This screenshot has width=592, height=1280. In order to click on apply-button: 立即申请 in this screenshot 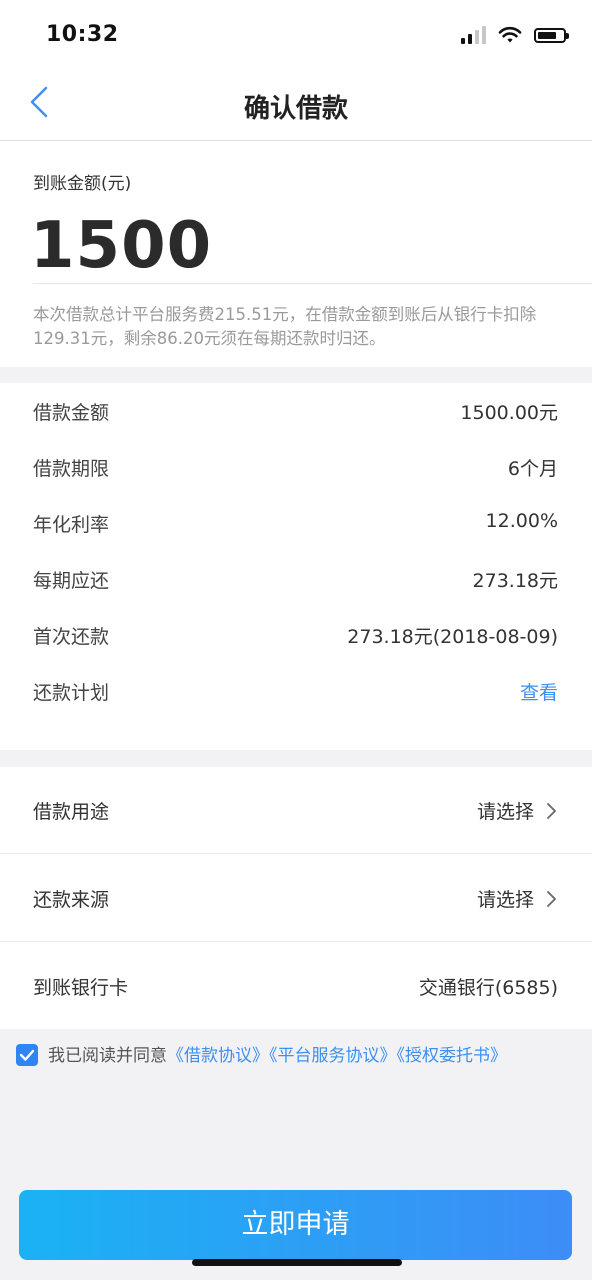, I will do `click(295, 1225)`.